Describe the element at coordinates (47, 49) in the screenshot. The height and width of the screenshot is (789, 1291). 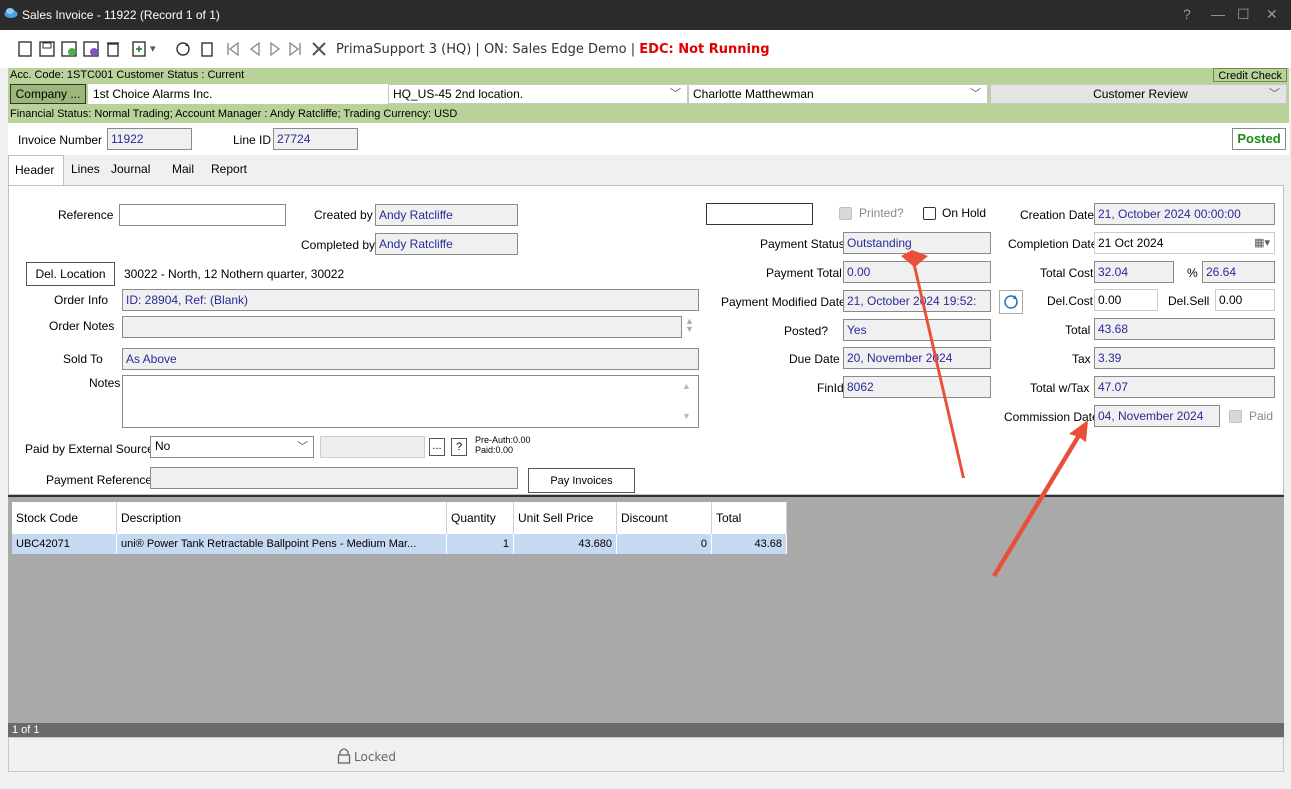
I see `save-icon` at that location.